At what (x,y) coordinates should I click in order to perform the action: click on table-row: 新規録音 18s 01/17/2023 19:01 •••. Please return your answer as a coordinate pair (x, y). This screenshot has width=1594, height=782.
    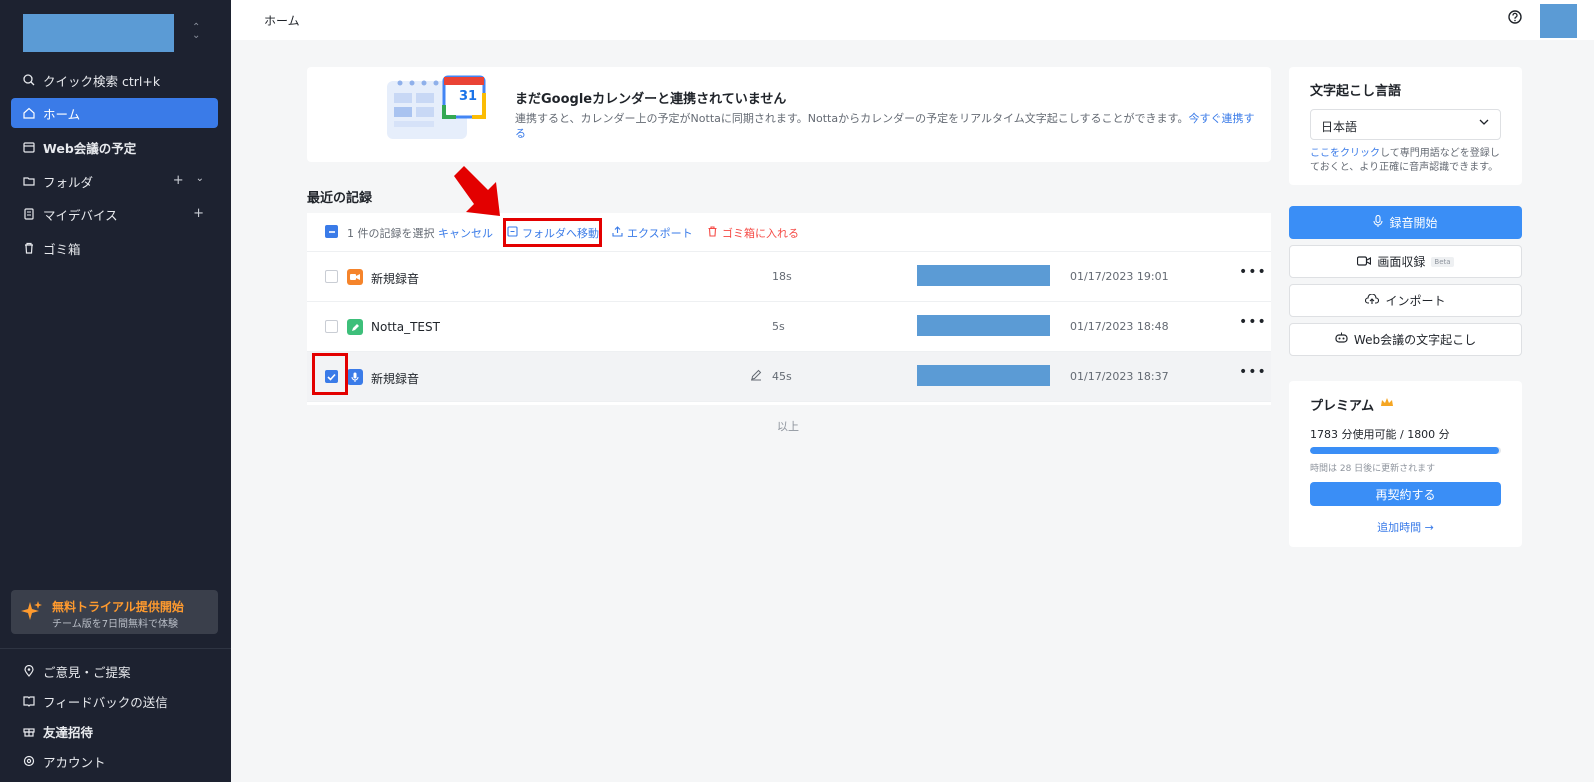
    Looking at the image, I should click on (789, 277).